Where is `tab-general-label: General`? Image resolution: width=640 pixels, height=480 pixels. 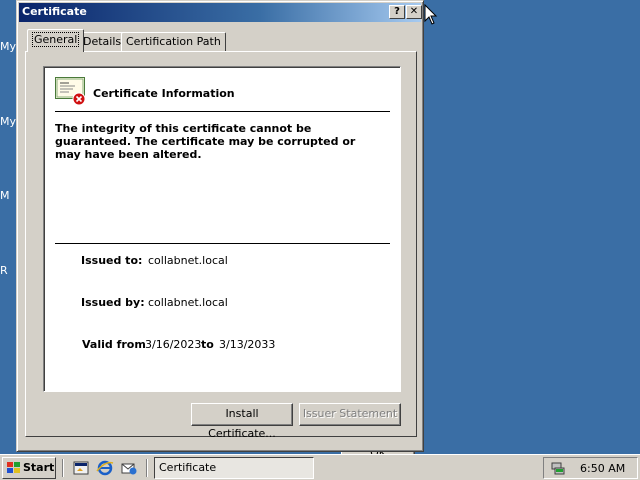 tab-general-label: General is located at coordinates (56, 39).